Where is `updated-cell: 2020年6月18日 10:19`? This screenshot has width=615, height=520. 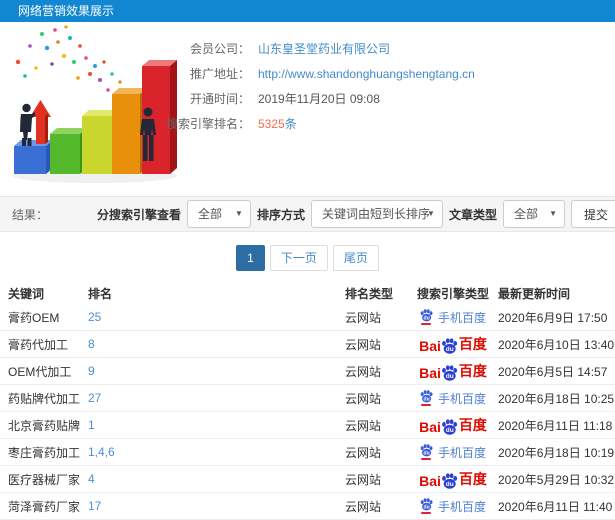
updated-cell: 2020年6月18日 10:19 is located at coordinates (556, 452).